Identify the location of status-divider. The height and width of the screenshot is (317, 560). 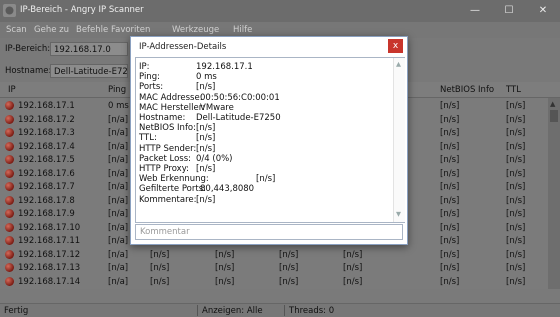
(197, 310).